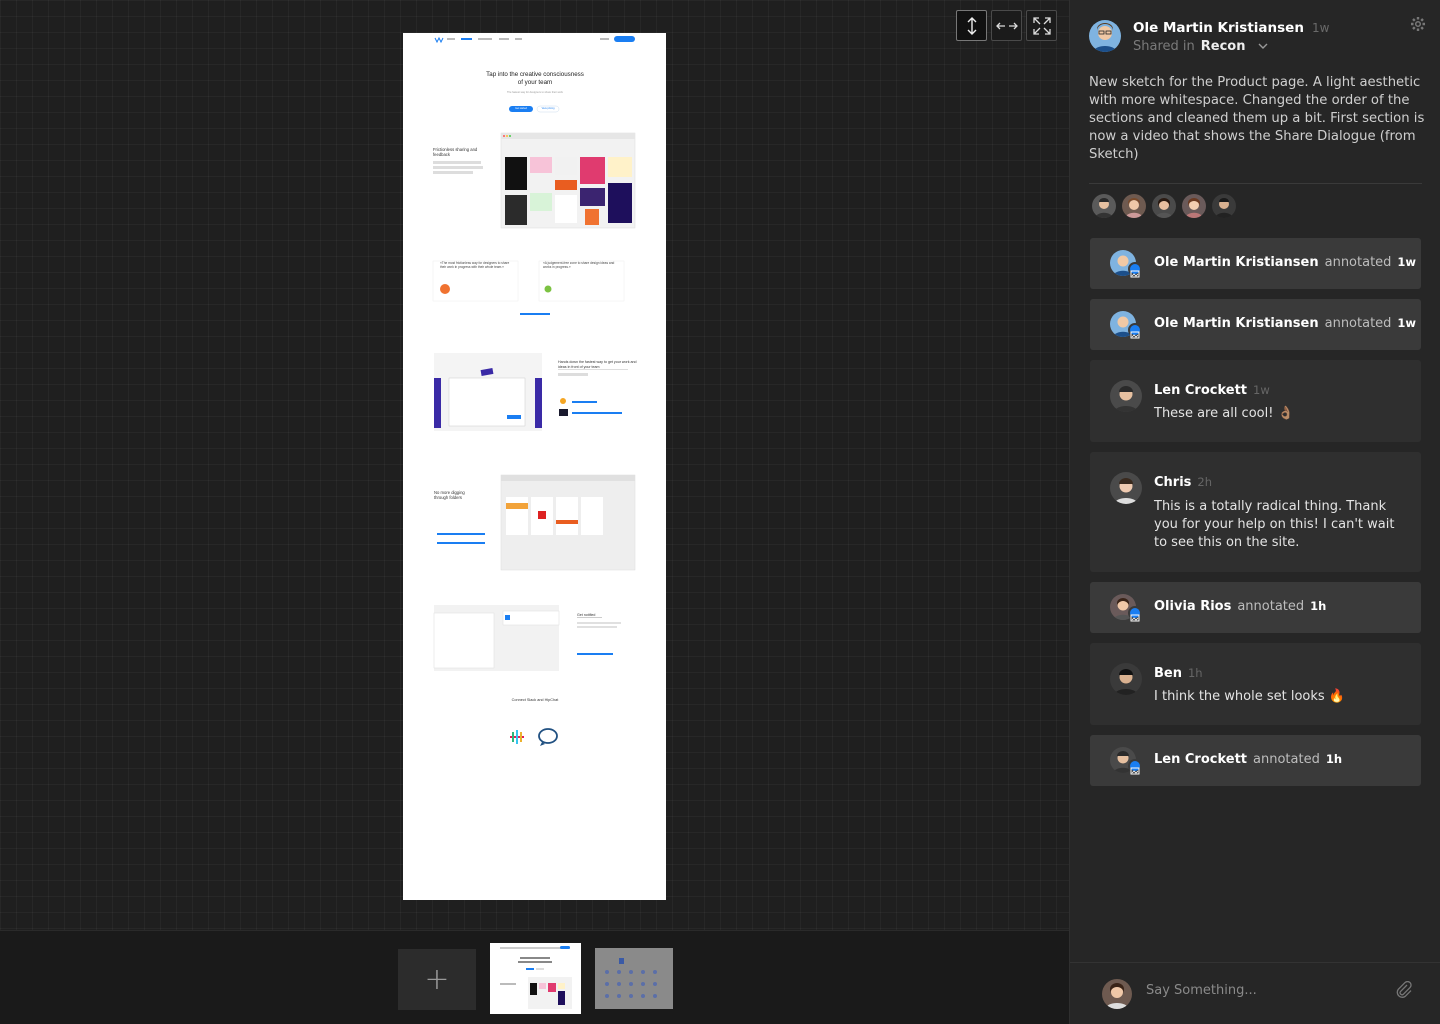 The image size is (1440, 1024). What do you see at coordinates (1404, 989) in the screenshot?
I see `paperclip-icon` at bounding box center [1404, 989].